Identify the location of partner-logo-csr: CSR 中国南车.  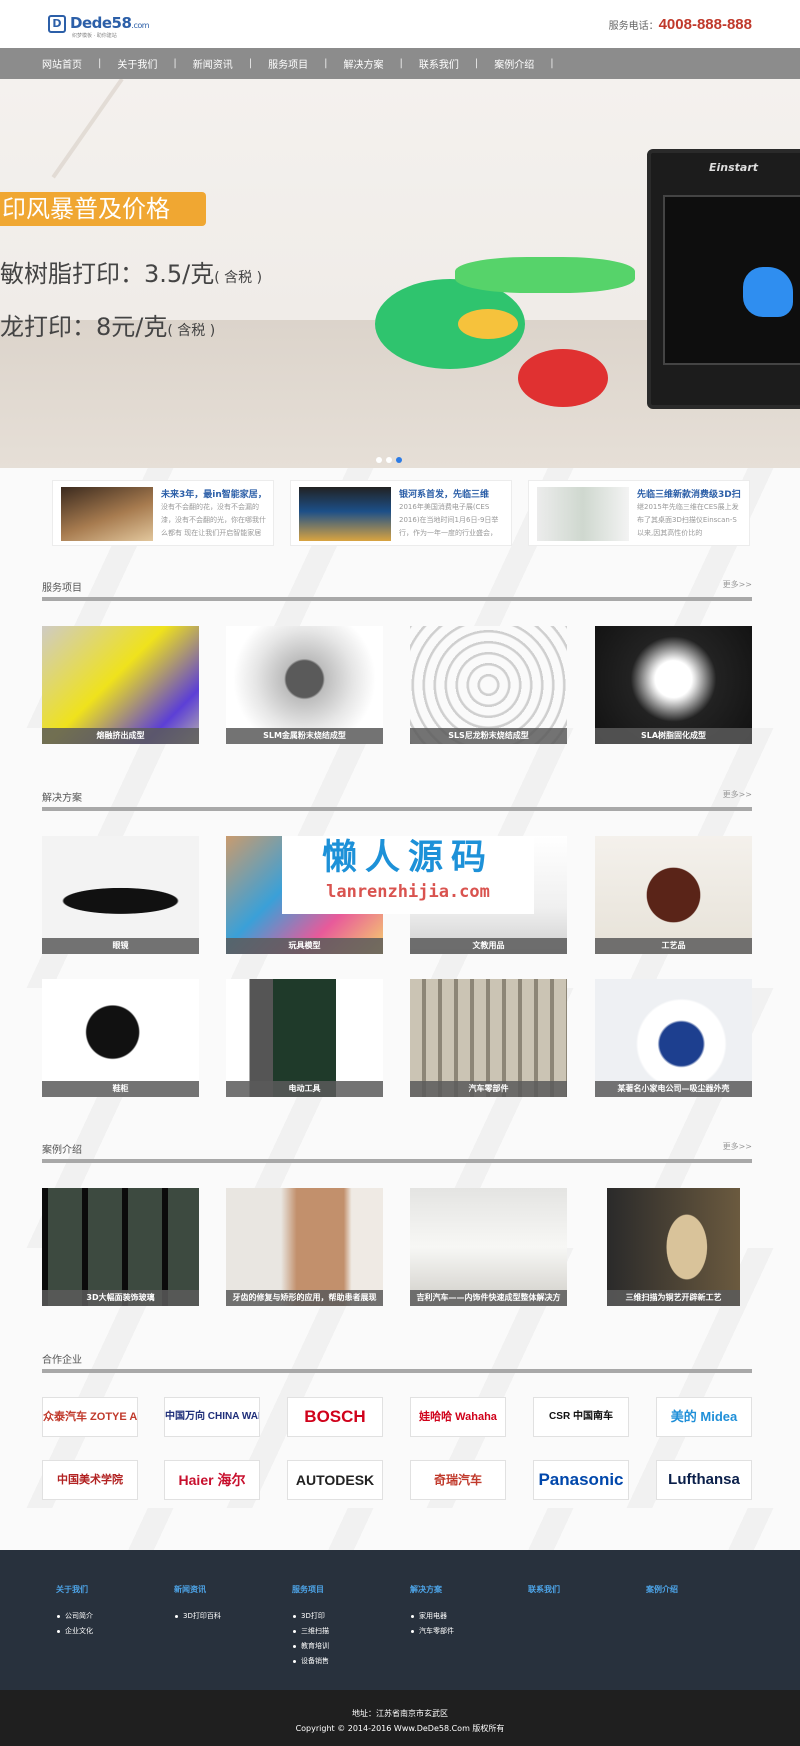
(581, 1417).